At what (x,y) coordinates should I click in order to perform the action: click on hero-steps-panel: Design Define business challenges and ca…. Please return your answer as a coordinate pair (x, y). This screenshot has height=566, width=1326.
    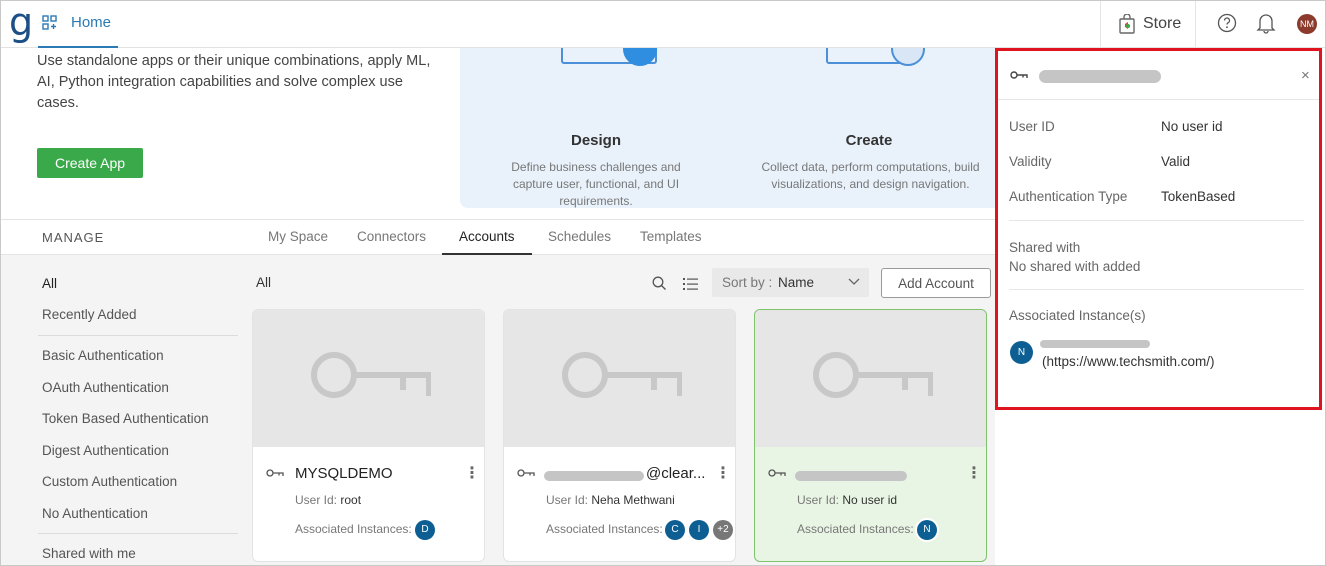
    Looking at the image, I should click on (727, 128).